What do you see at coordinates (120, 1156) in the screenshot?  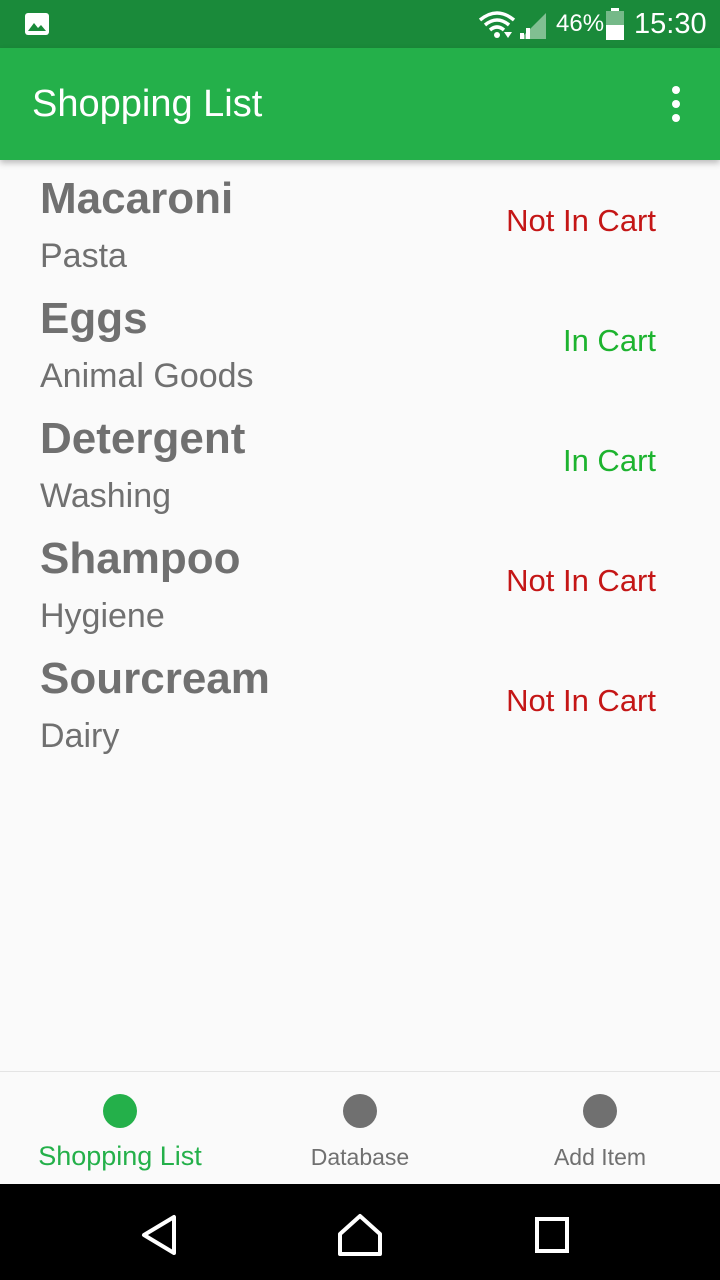 I see `tab-label: Shopping List` at bounding box center [120, 1156].